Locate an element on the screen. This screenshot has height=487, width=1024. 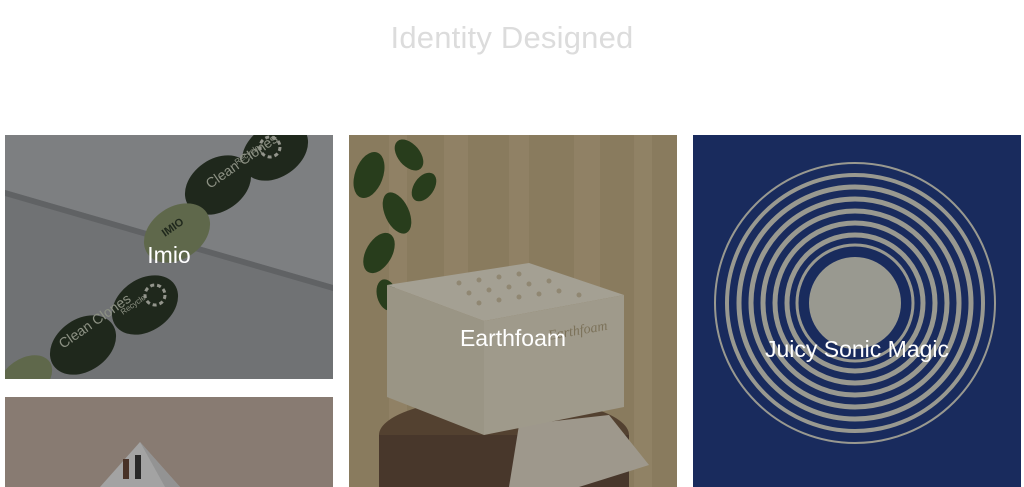
project-title-imio: Imio is located at coordinates (169, 255).